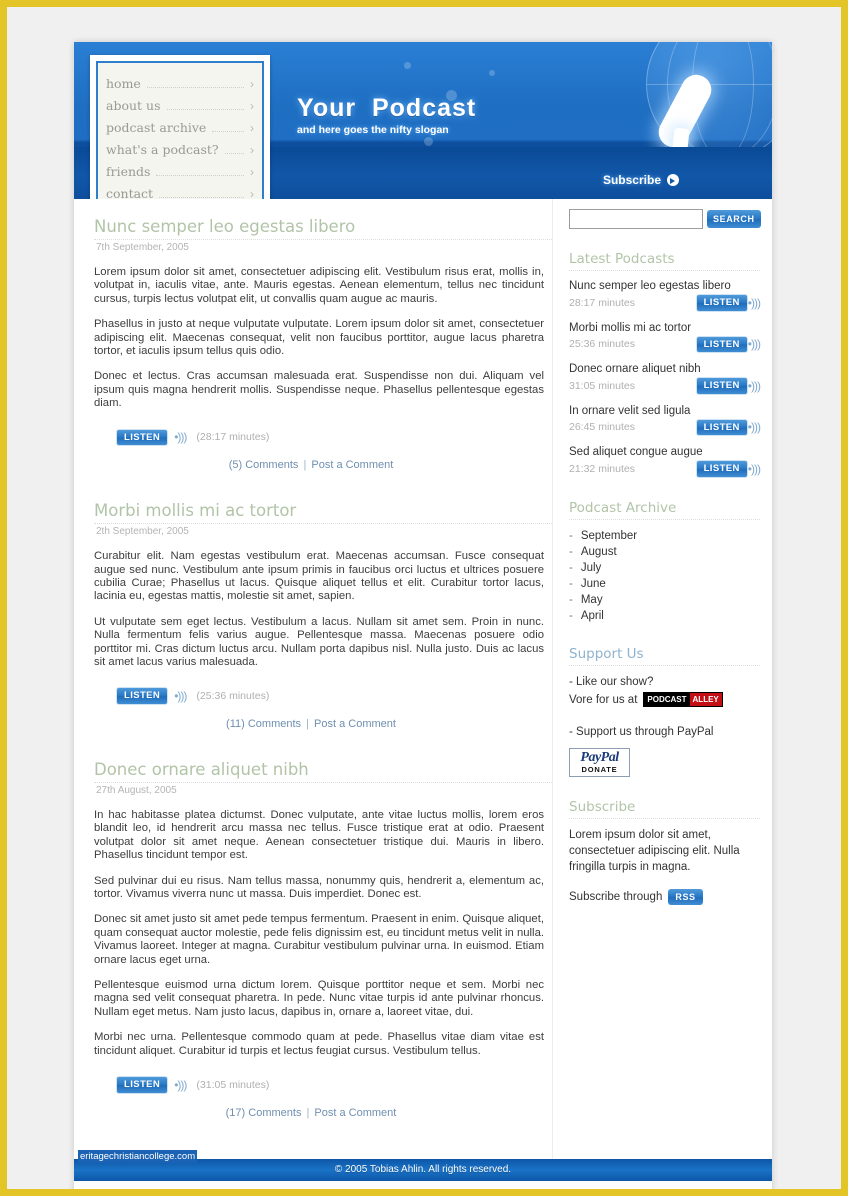 The height and width of the screenshot is (1196, 848). I want to click on latest-podcast-title: Sed aliquet congue augue, so click(664, 452).